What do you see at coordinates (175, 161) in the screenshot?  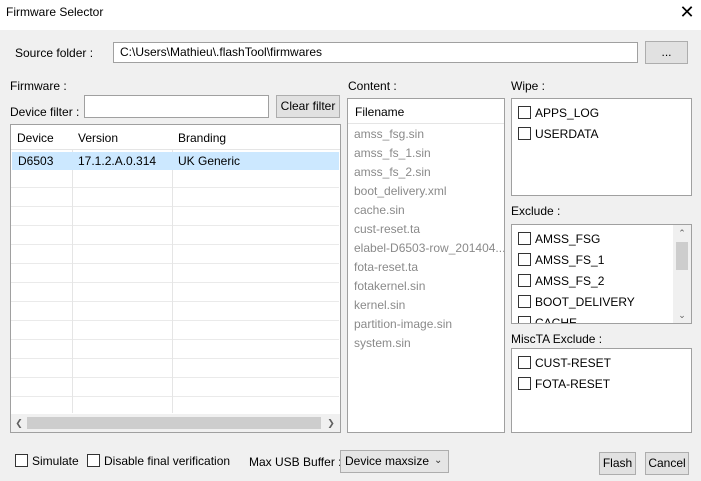 I see `table-row: D6503 17.1.2.A.0.314 UK Generic` at bounding box center [175, 161].